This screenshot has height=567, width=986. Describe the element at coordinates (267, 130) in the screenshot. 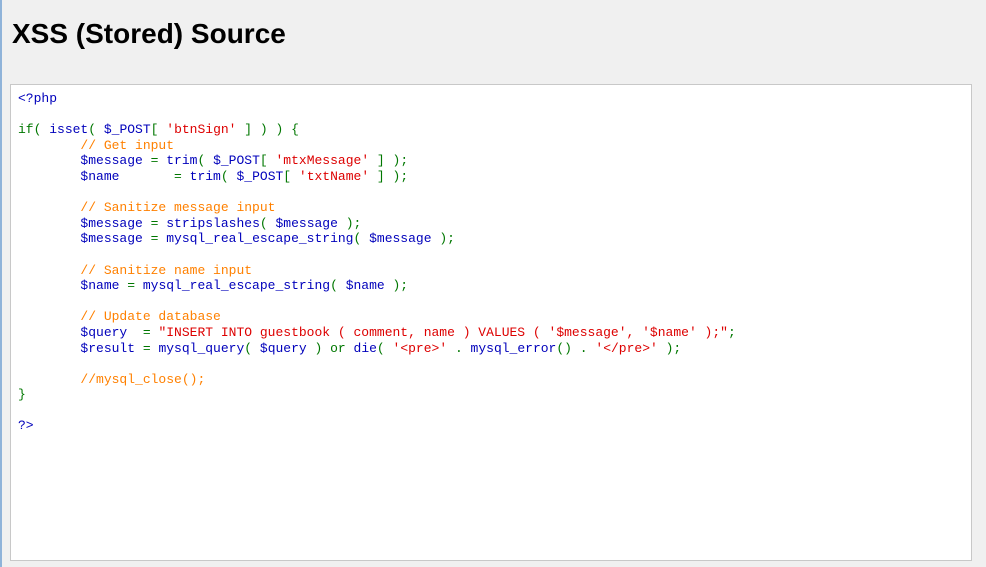

I see `code-token: ] ) ) {` at that location.